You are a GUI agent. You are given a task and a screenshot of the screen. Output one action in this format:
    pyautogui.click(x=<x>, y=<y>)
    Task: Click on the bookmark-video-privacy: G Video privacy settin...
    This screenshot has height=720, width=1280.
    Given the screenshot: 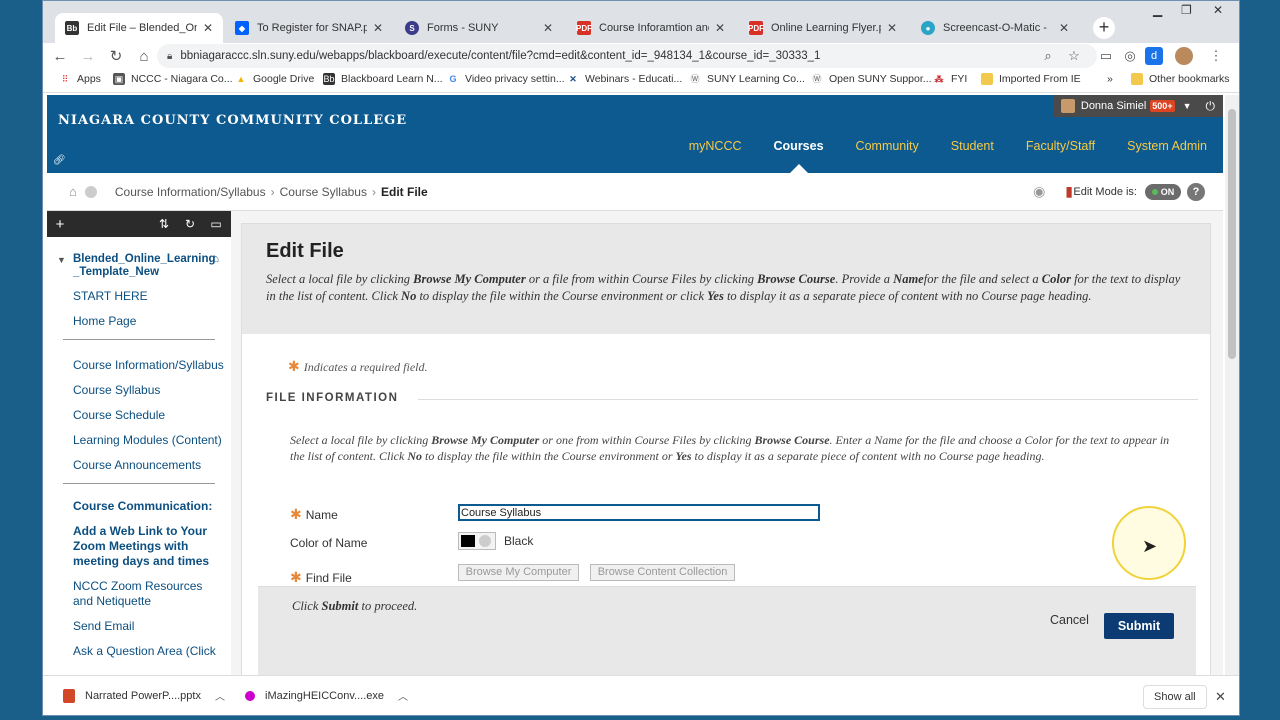 What is the action you would take?
    pyautogui.click(x=505, y=79)
    